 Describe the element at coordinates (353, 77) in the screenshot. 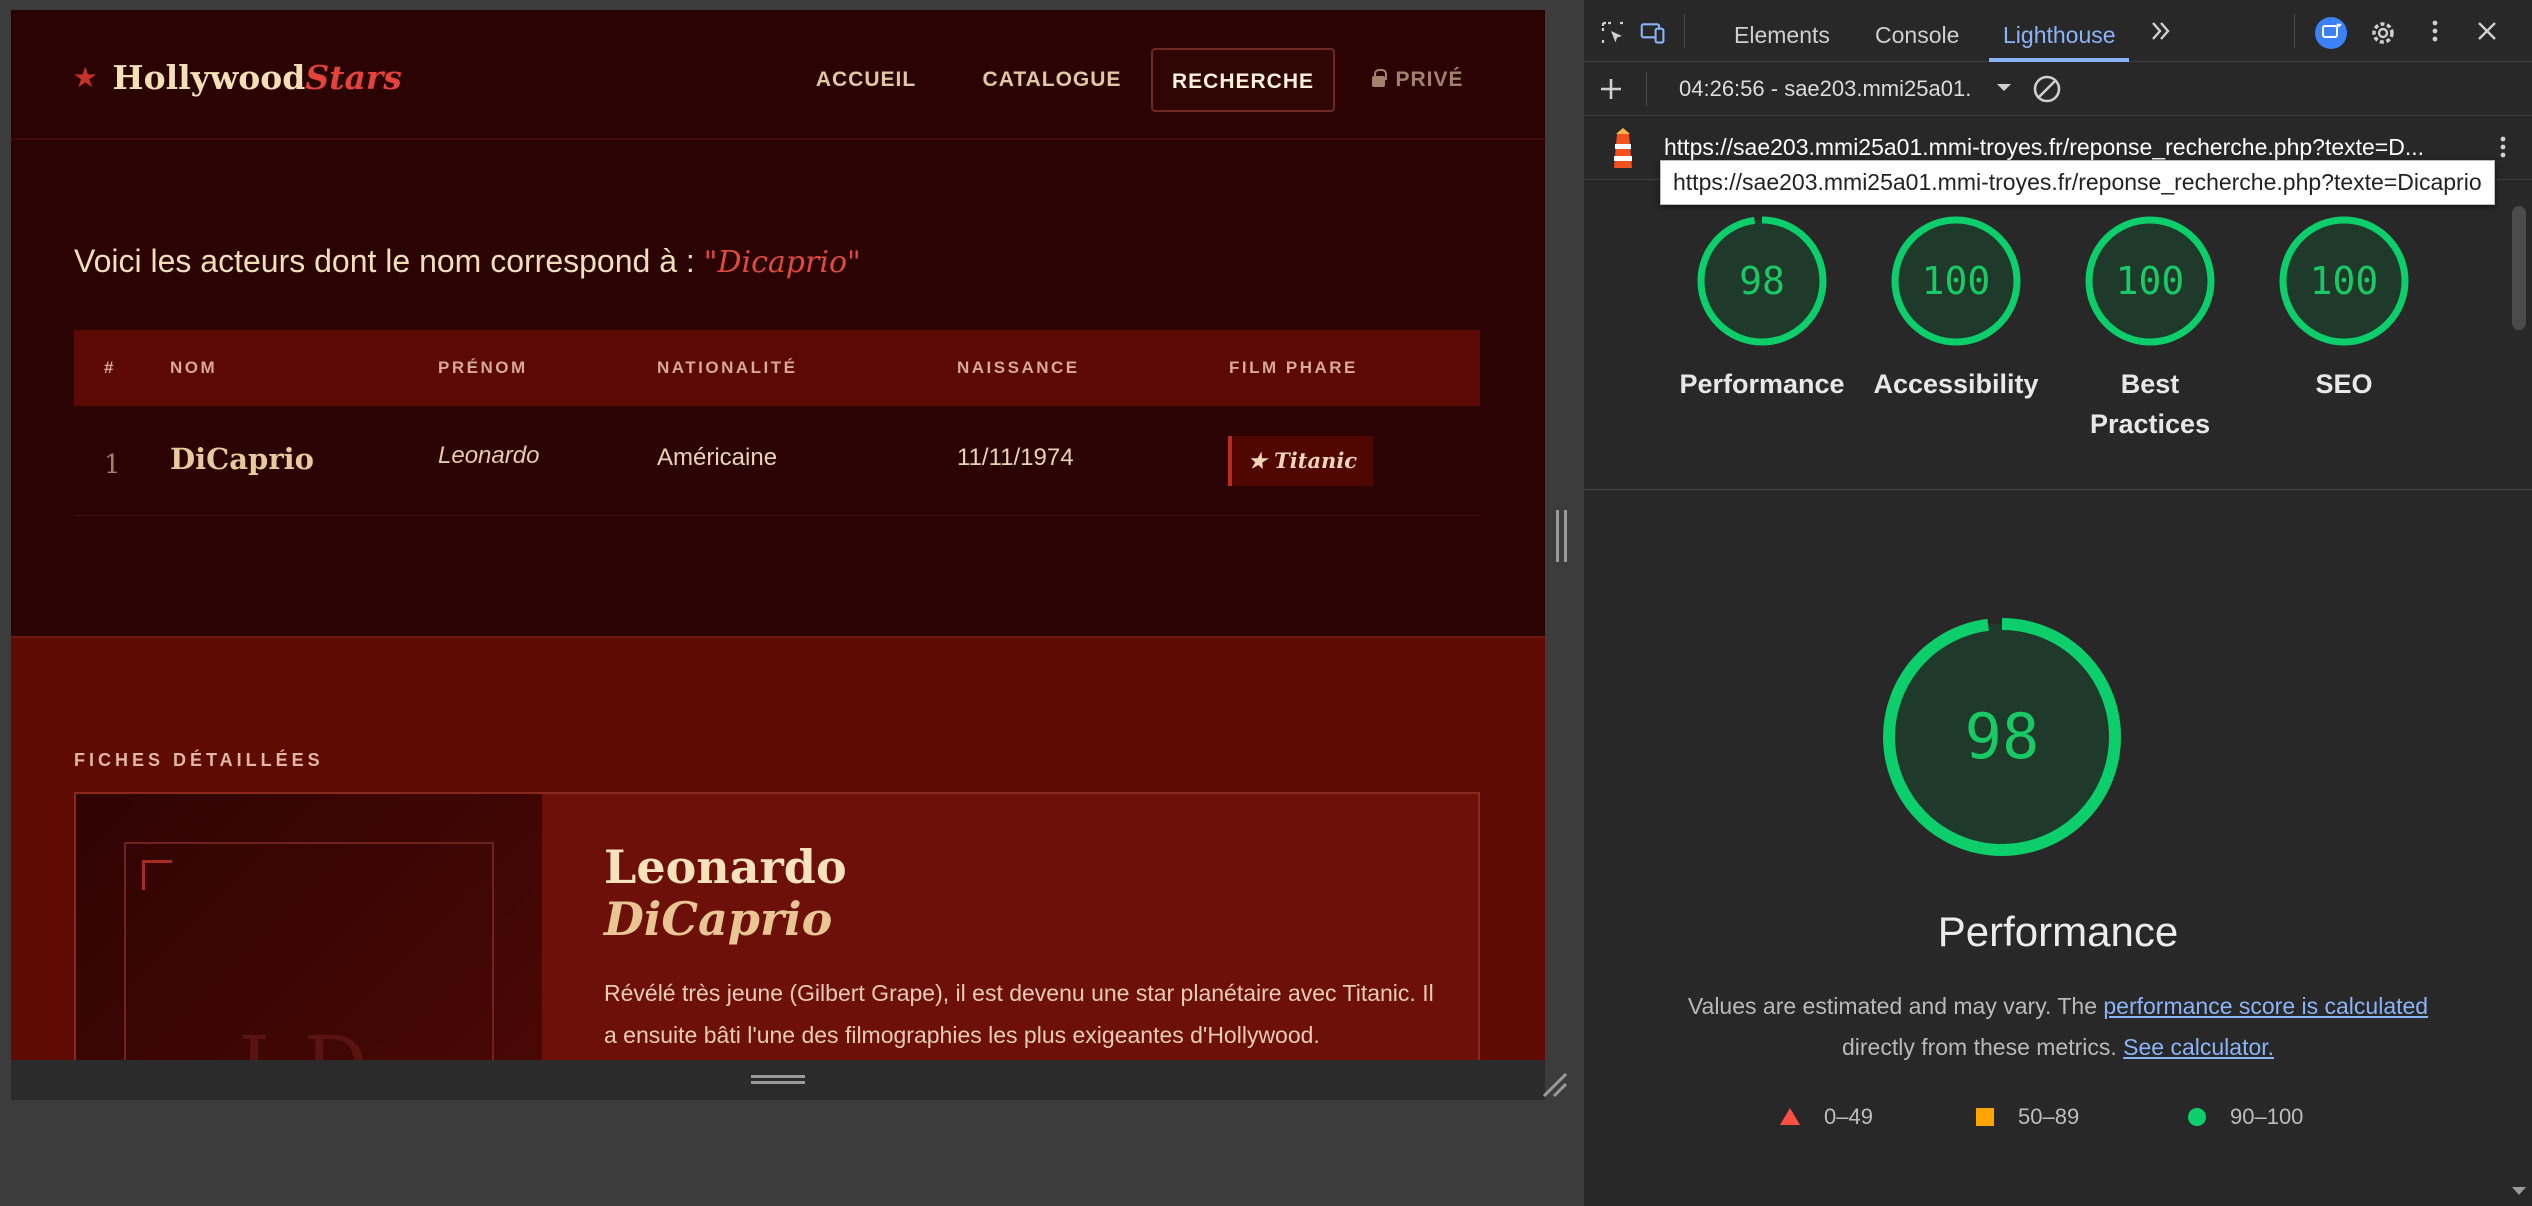

I see `logo-accent: Stars` at that location.